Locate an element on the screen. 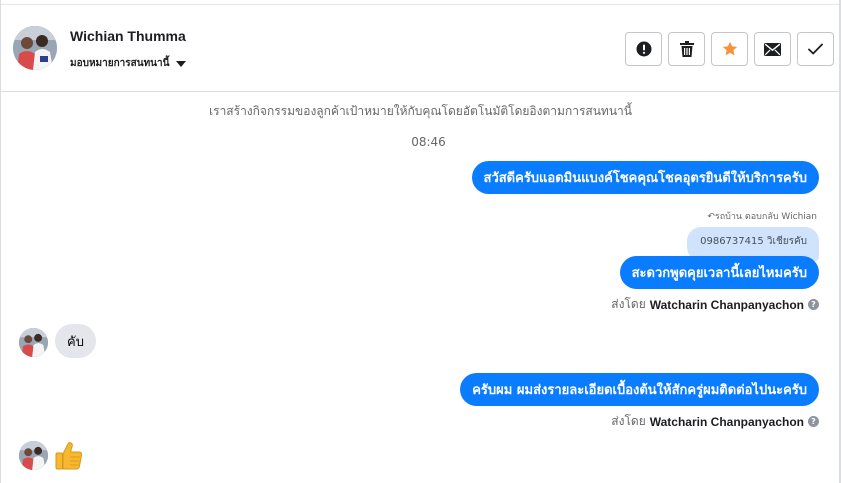 This screenshot has width=841, height=483. mark-done-button is located at coordinates (815, 49).